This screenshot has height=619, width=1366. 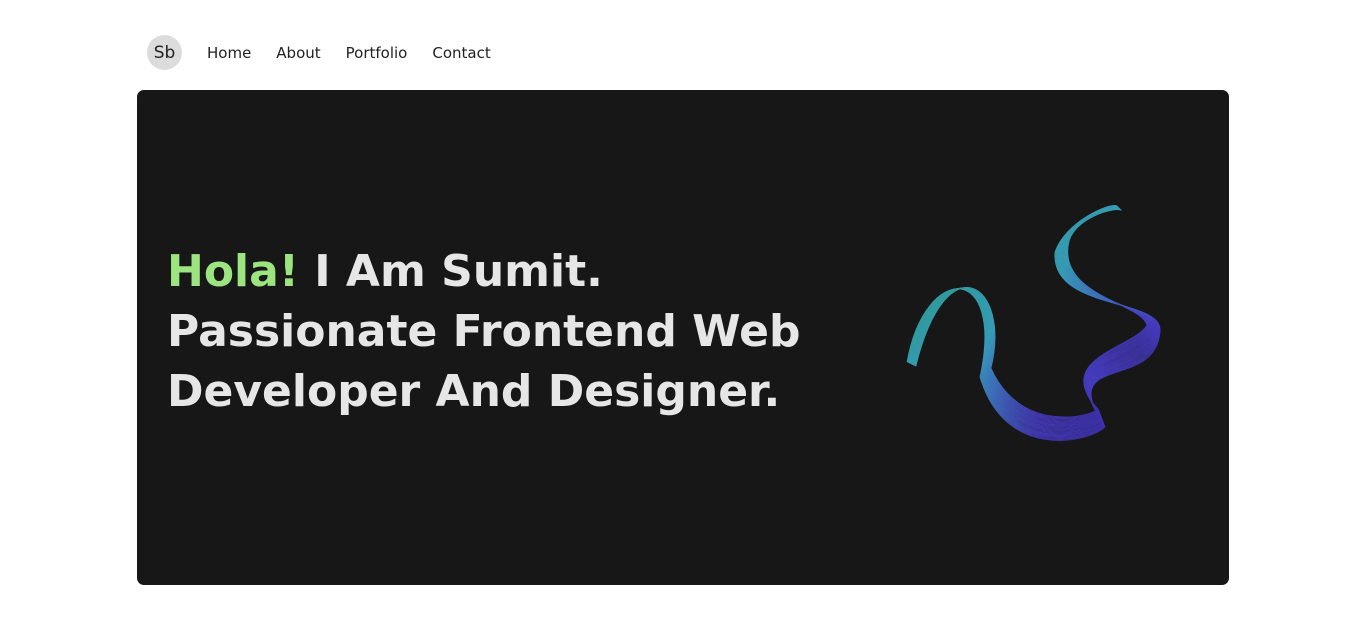 I want to click on logo-text: Sb, so click(x=164, y=52).